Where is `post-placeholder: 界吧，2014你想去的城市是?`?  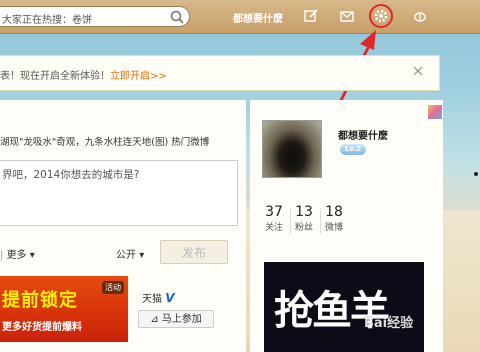 post-placeholder: 界吧，2014你想去的城市是? is located at coordinates (71, 175).